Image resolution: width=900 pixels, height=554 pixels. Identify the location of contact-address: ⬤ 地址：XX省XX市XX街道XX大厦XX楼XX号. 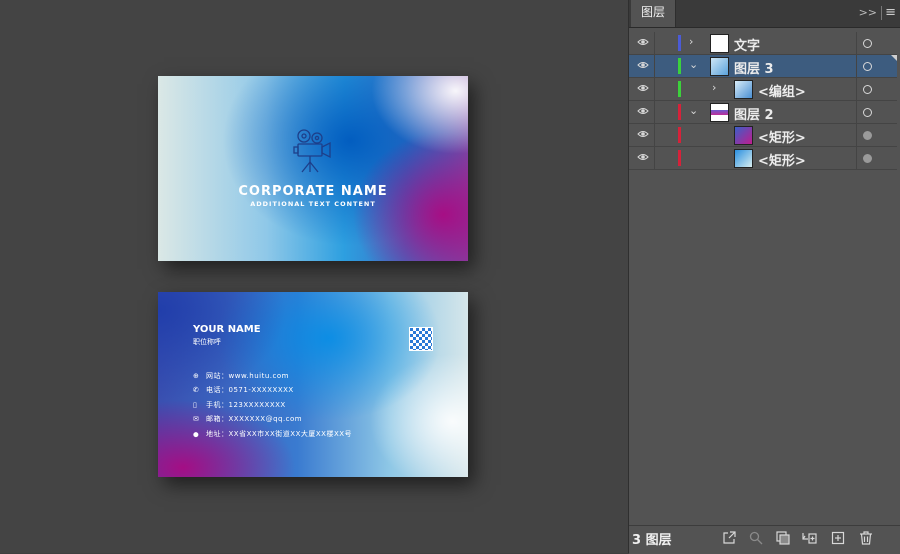
(272, 434).